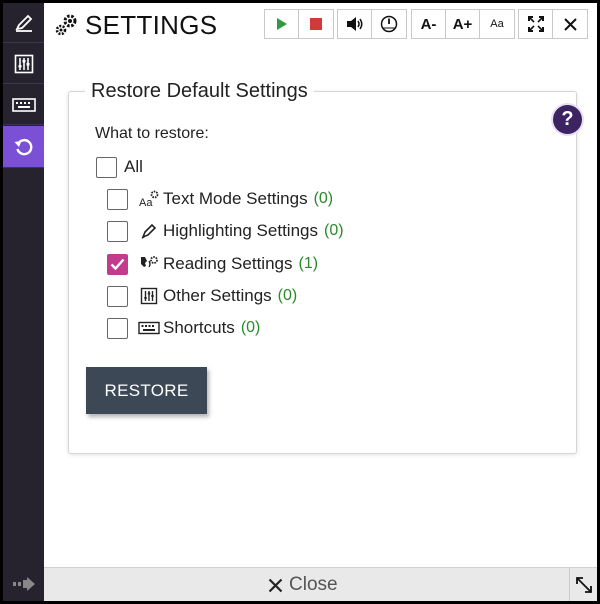 The height and width of the screenshot is (604, 600). Describe the element at coordinates (149, 264) in the screenshot. I see `reading-icon` at that location.